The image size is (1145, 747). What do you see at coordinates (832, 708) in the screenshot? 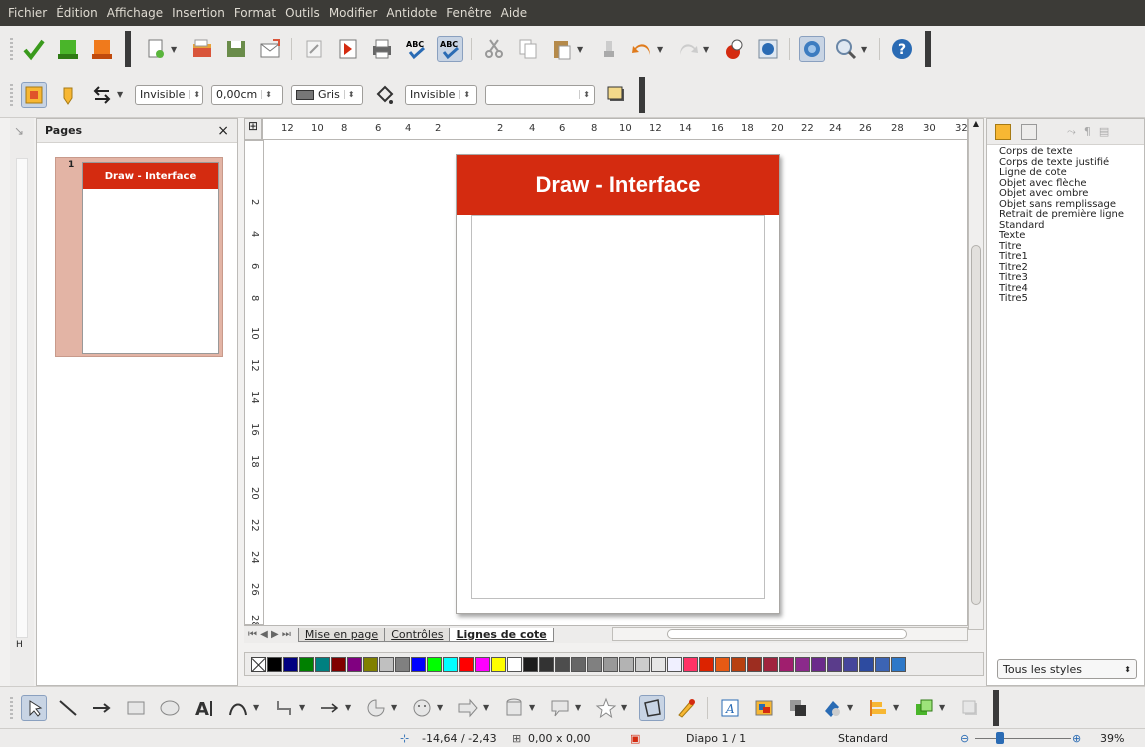
I see `extrusion-icon` at bounding box center [832, 708].